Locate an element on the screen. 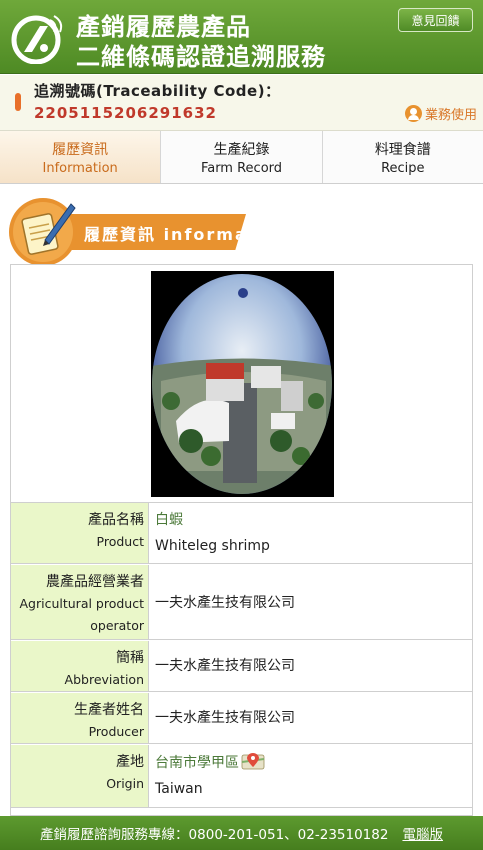 Image resolution: width=483 pixels, height=850 pixels. business-use-label: 業務使用 is located at coordinates (450, 115).